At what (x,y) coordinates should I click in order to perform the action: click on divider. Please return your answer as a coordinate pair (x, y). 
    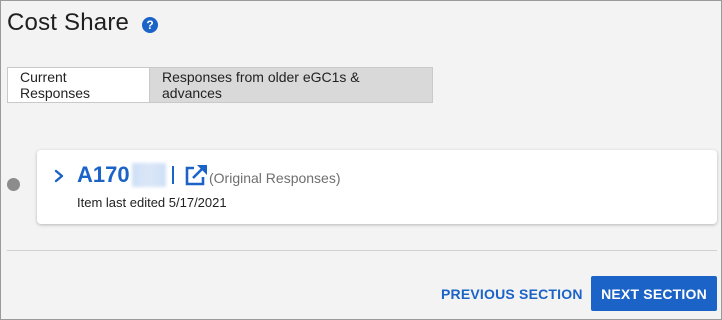
    Looking at the image, I should click on (362, 250).